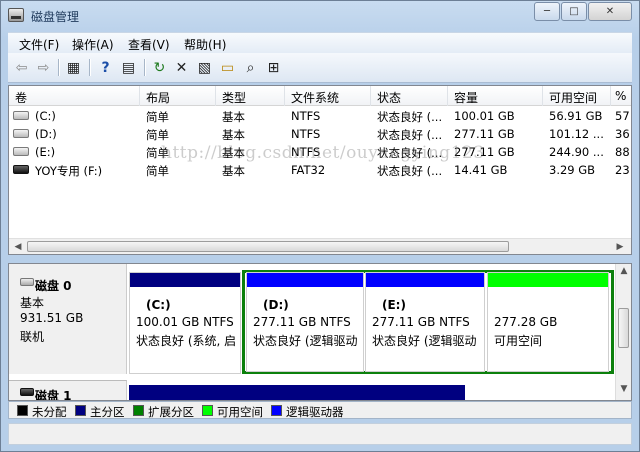  Describe the element at coordinates (624, 272) in the screenshot. I see `scroll-up-icon: ▲` at that location.